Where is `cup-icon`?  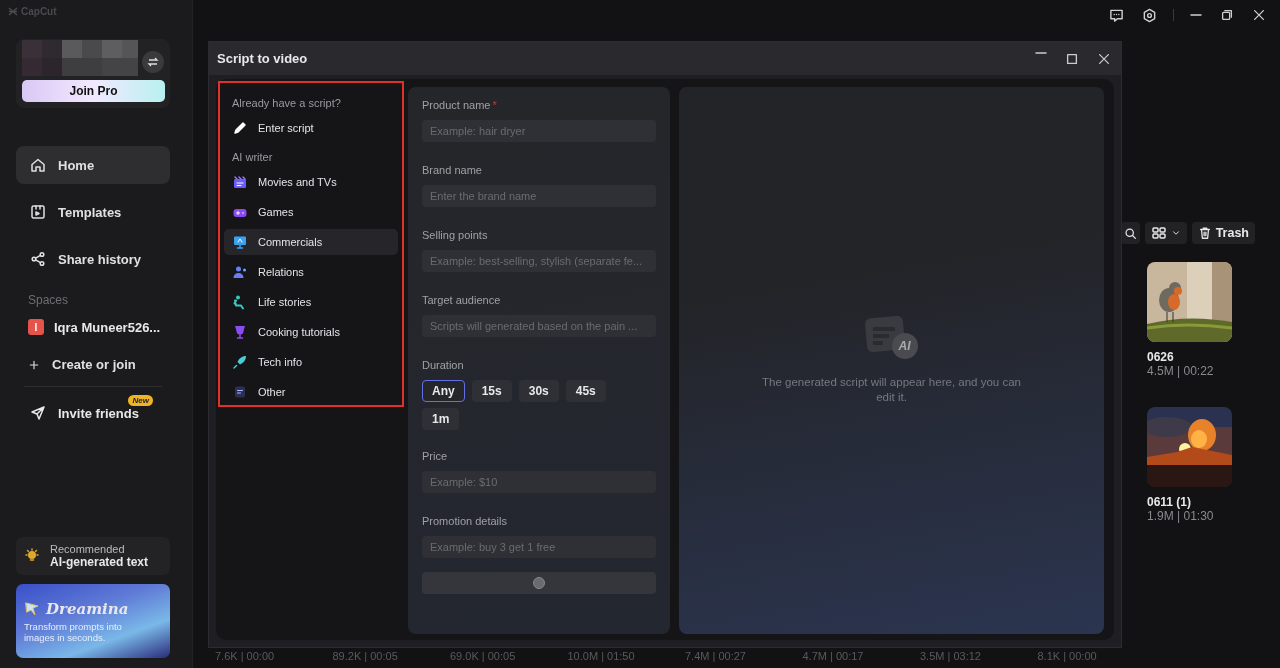 cup-icon is located at coordinates (240, 332).